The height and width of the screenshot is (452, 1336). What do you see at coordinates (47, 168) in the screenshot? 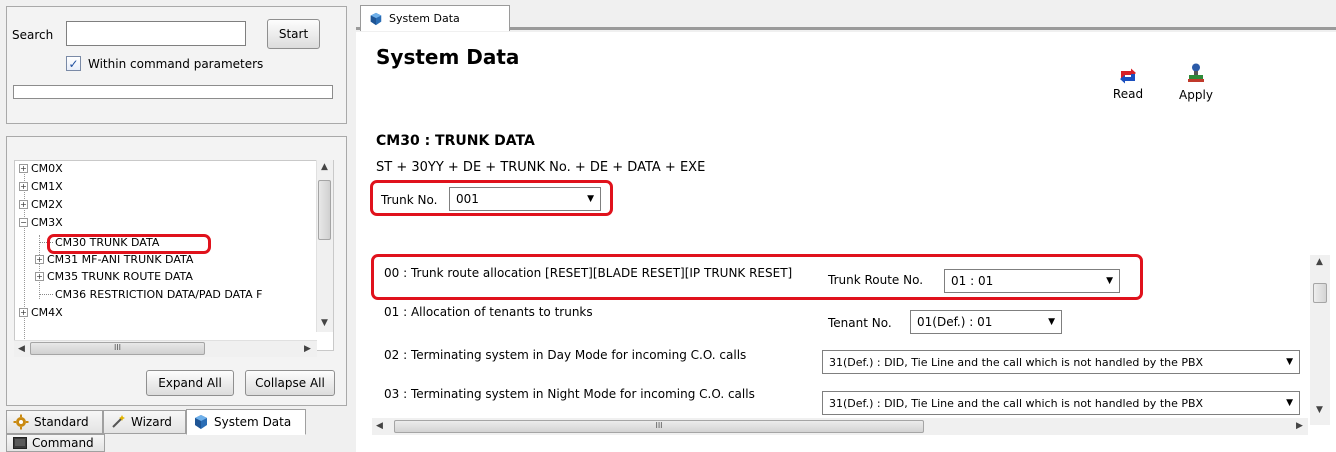
I see `tree-item-label: CM0X` at bounding box center [47, 168].